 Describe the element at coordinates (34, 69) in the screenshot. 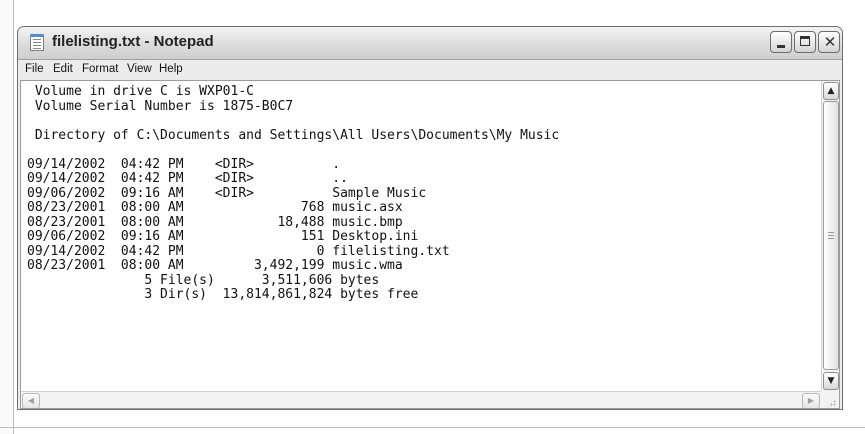

I see `menu-file: File` at that location.